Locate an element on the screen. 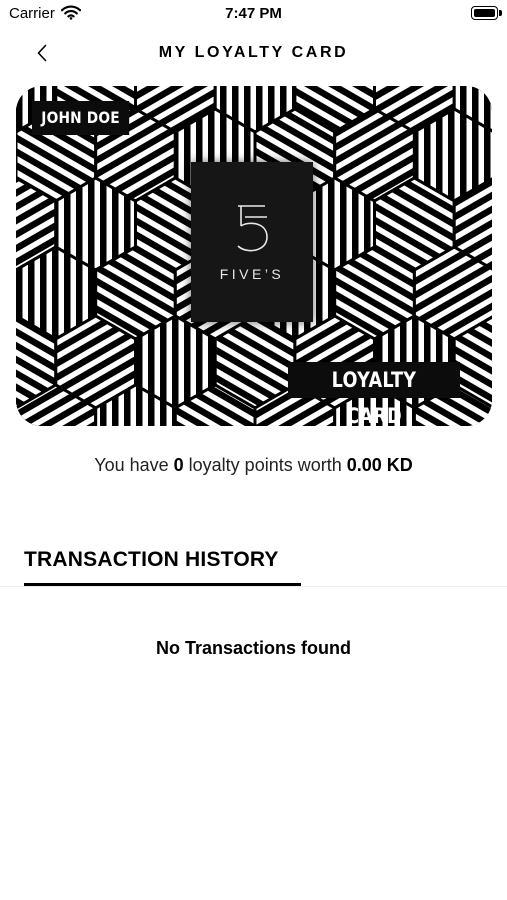 This screenshot has width=507, height=900. clock: 7:47 PM is located at coordinates (253, 13).